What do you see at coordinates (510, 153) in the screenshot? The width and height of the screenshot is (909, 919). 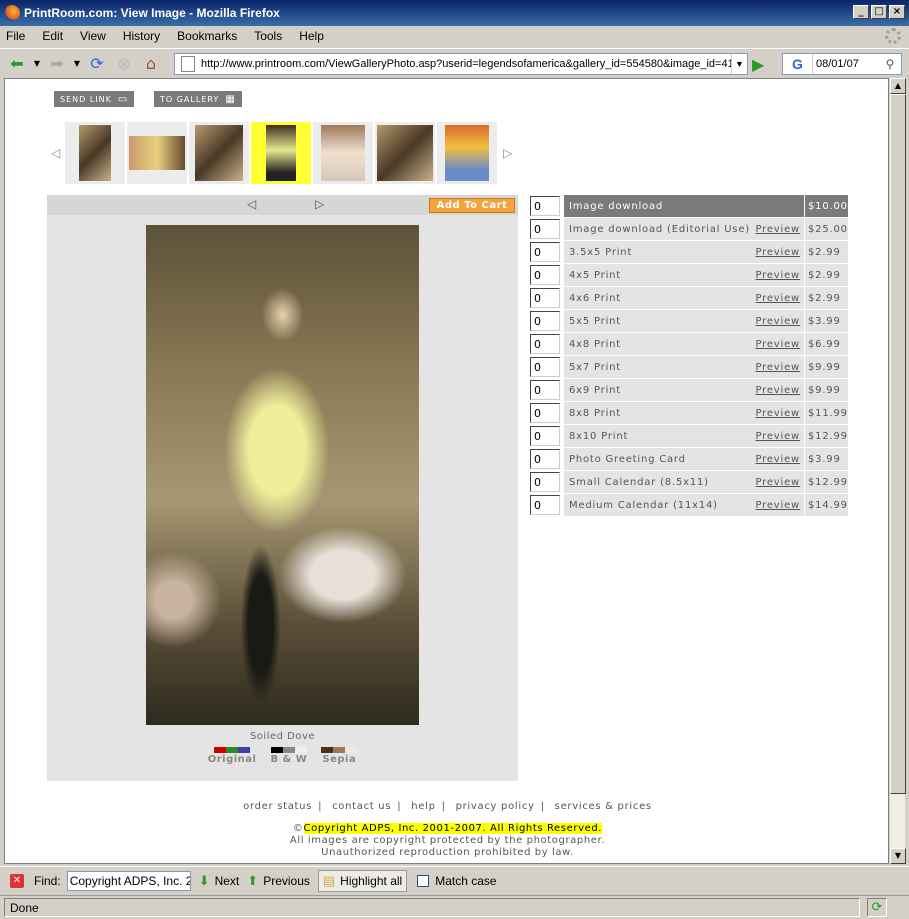 I see `thumbs-next-icon: ▷` at bounding box center [510, 153].